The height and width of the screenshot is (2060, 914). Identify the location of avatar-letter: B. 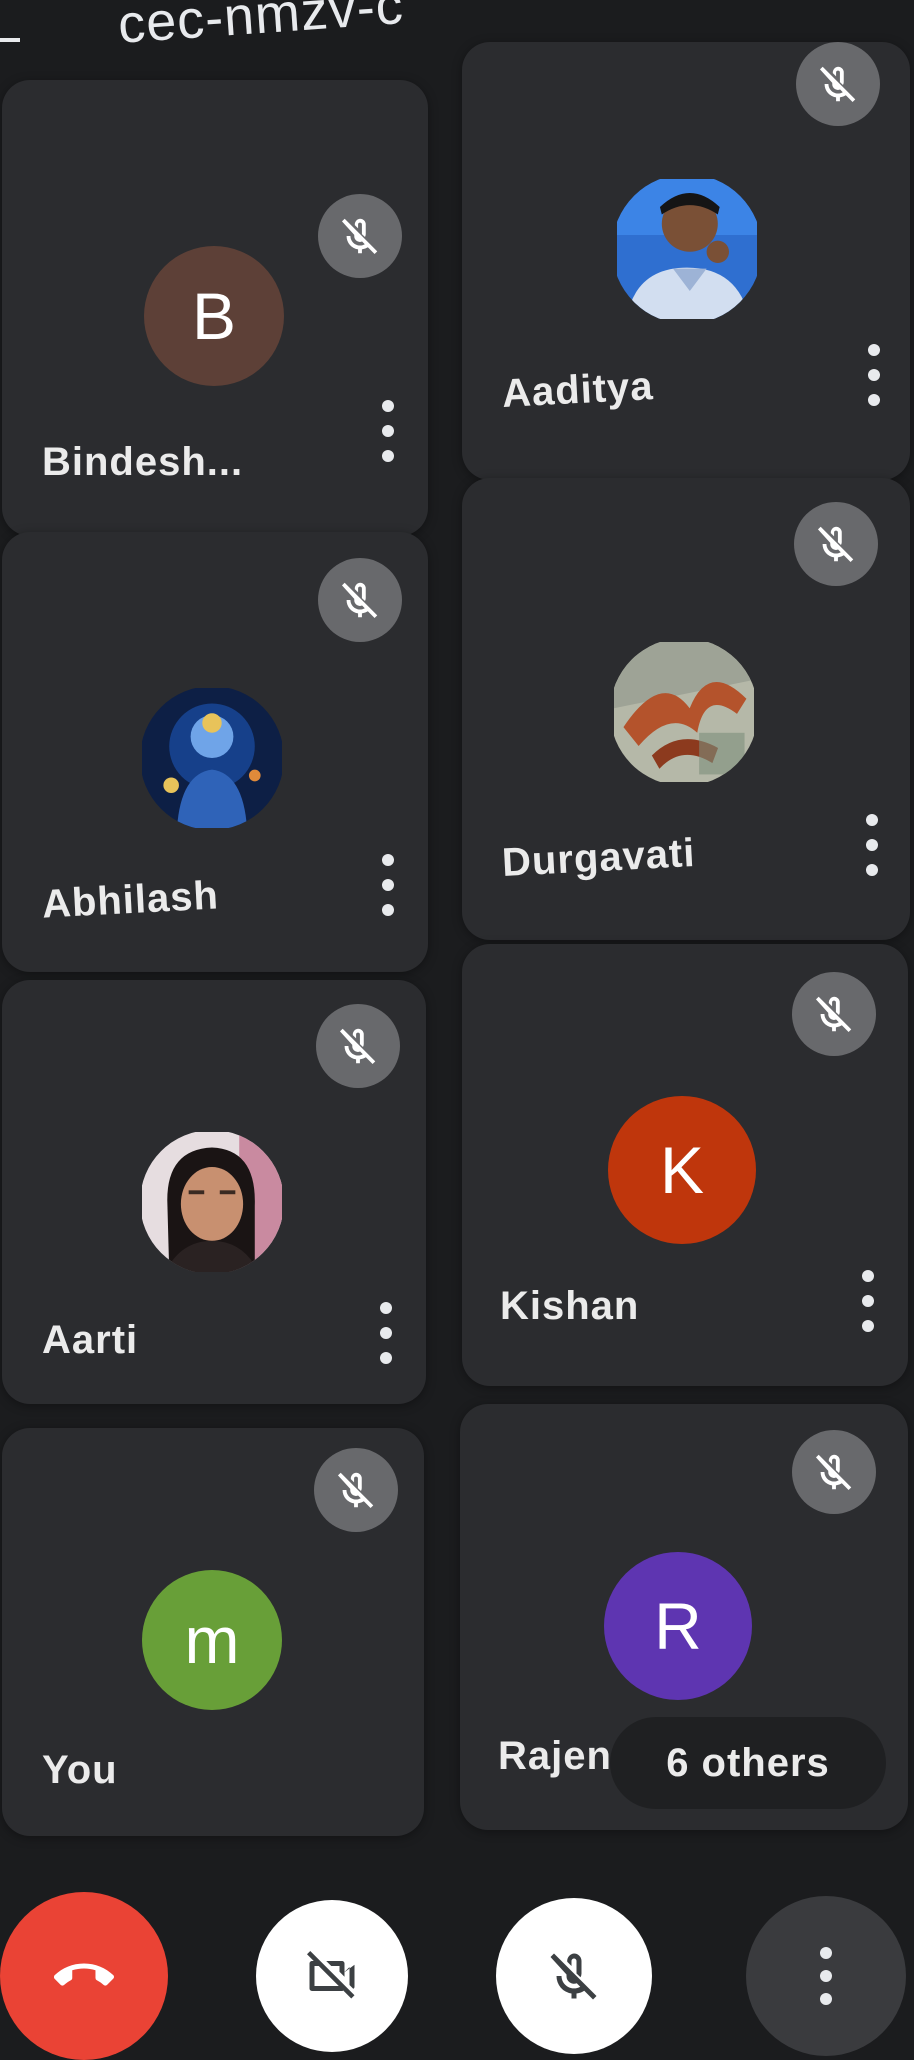
(214, 316).